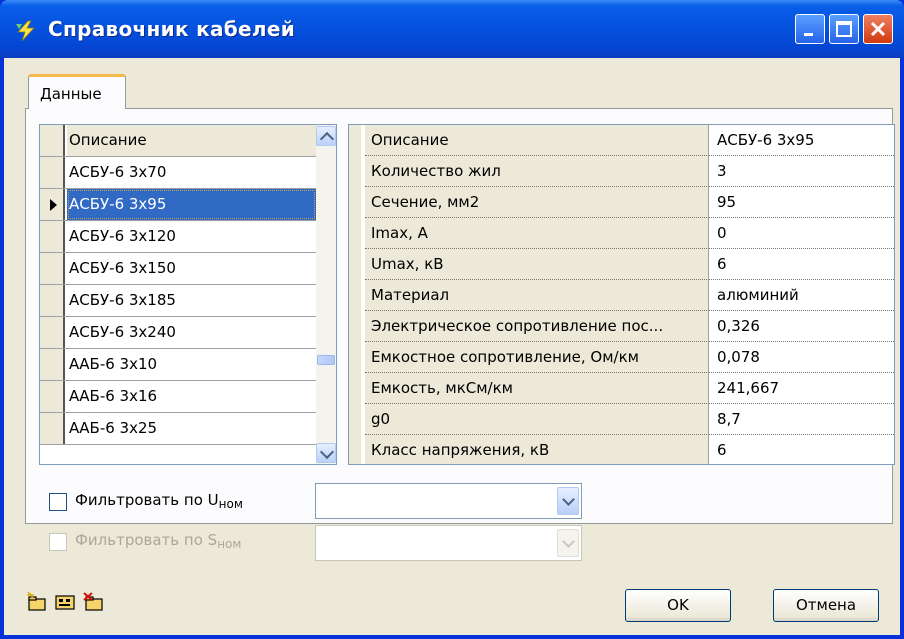  I want to click on property-name: Материал, so click(537, 295).